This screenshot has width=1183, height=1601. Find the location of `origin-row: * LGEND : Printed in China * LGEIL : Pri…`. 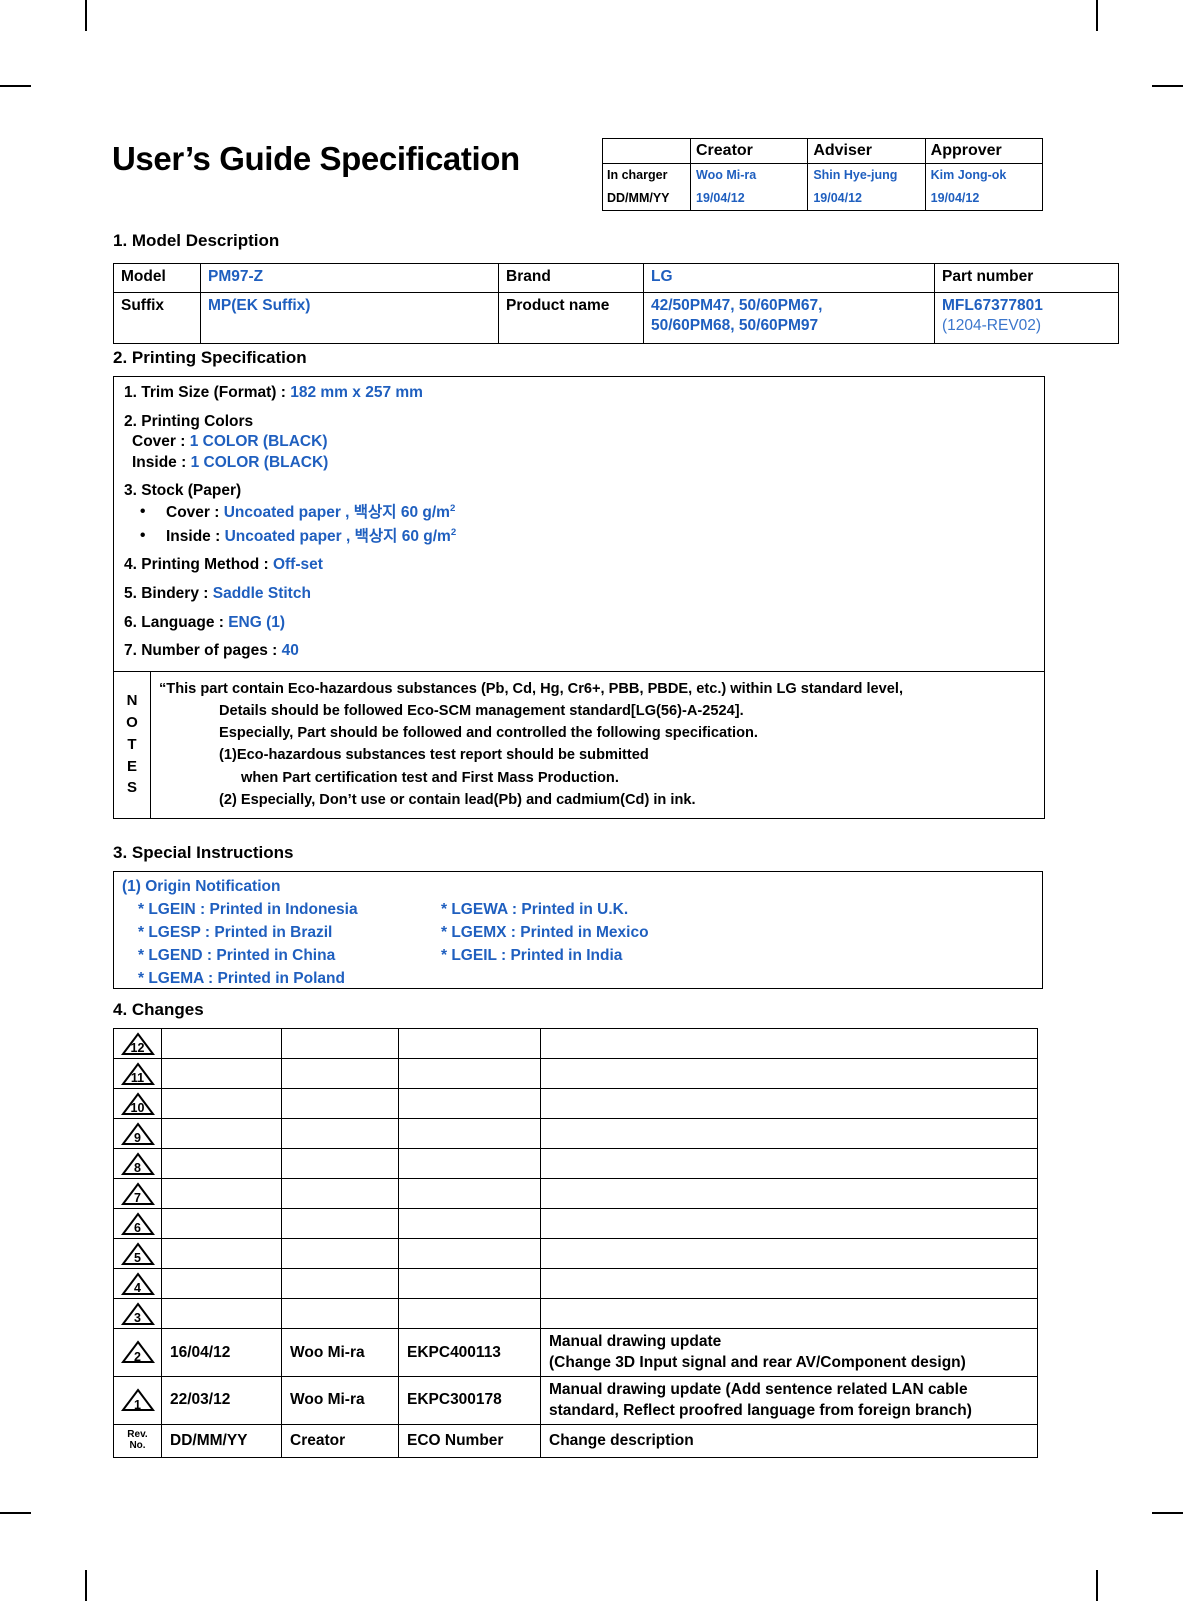

origin-row: * LGEND : Printed in China * LGEIL : Pri… is located at coordinates (578, 955).